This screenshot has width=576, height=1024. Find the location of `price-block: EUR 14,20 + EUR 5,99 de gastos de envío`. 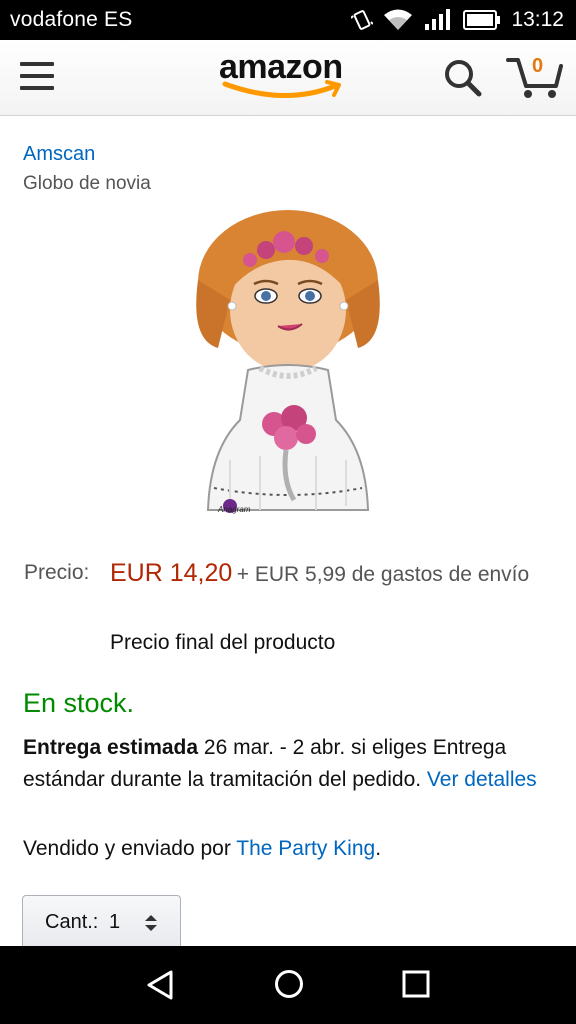

price-block: EUR 14,20 + EUR 5,99 de gastos de envío is located at coordinates (330, 575).